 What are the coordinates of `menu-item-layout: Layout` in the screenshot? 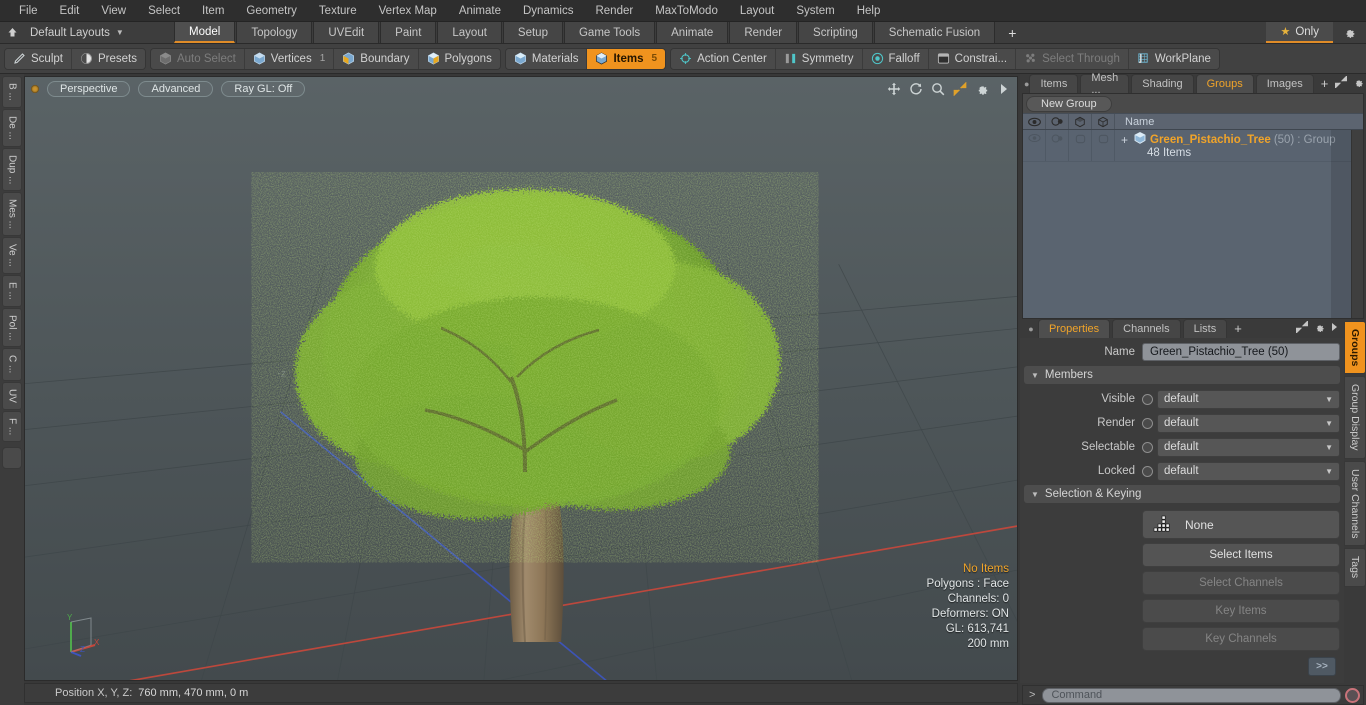 It's located at (757, 11).